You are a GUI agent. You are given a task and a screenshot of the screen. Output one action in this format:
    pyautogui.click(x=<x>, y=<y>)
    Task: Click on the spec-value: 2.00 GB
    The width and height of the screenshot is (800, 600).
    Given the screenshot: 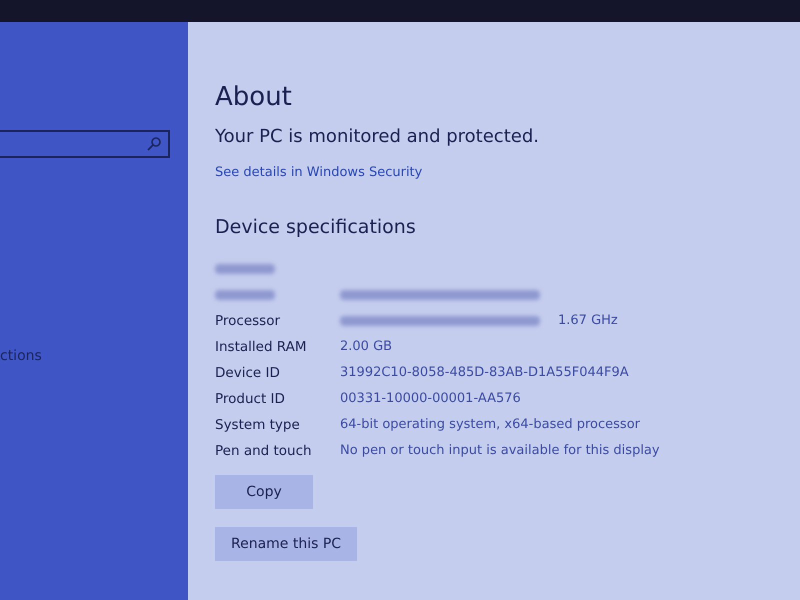 What is the action you would take?
    pyautogui.click(x=366, y=346)
    